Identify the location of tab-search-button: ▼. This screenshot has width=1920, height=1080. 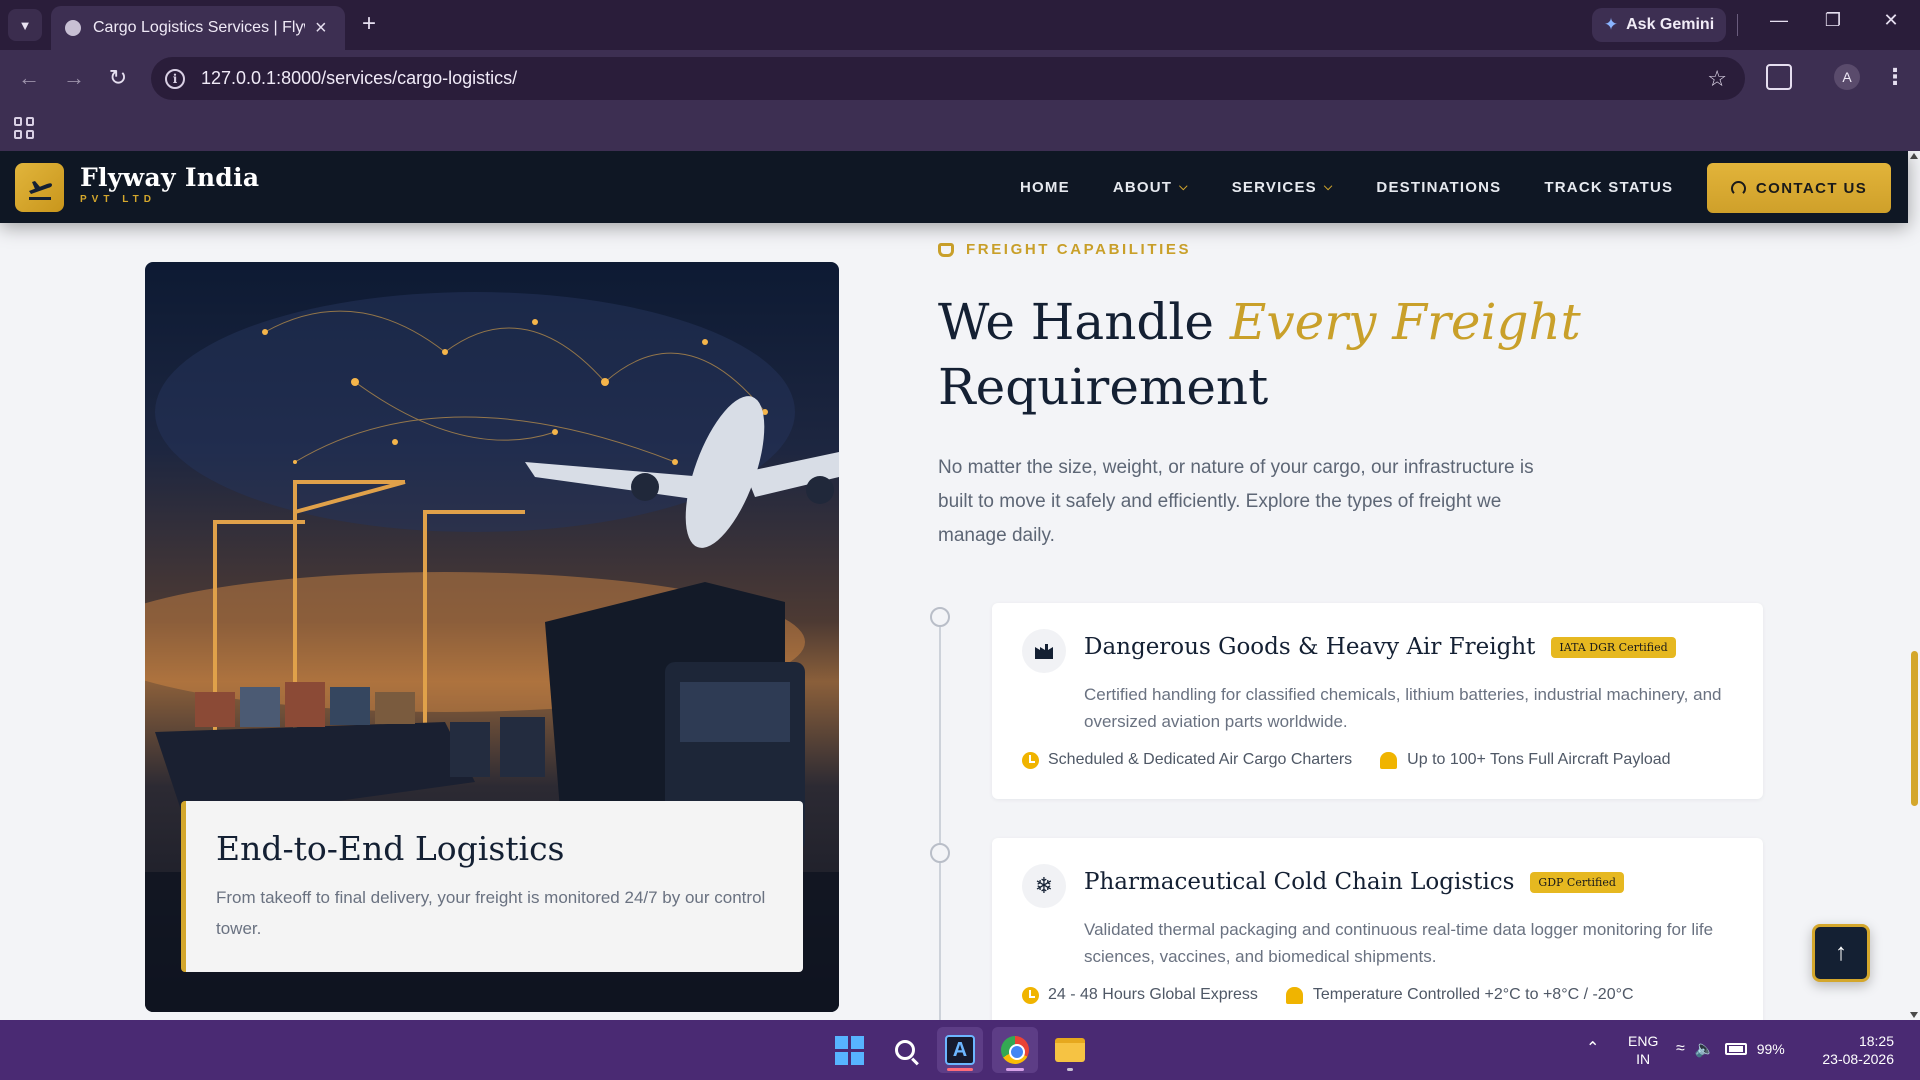
(25, 25).